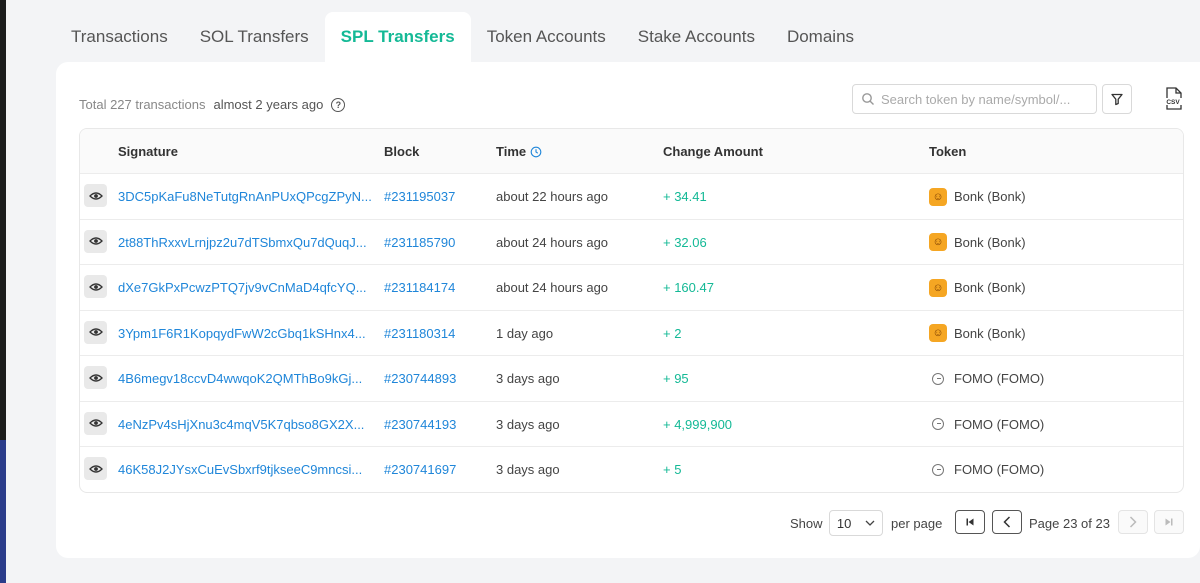  What do you see at coordinates (870, 523) in the screenshot?
I see `chevron-down-icon` at bounding box center [870, 523].